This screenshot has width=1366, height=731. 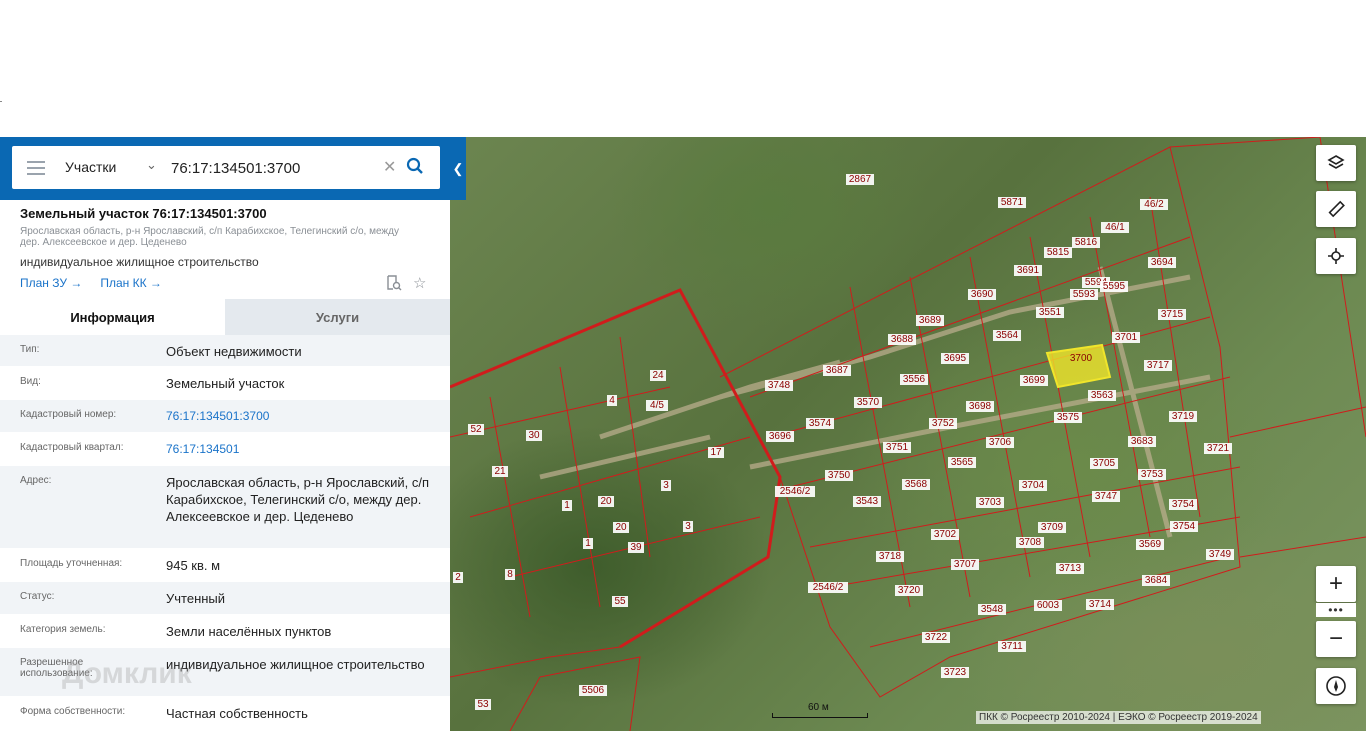 I want to click on collapse-panel-button: ❮, so click(x=458, y=168).